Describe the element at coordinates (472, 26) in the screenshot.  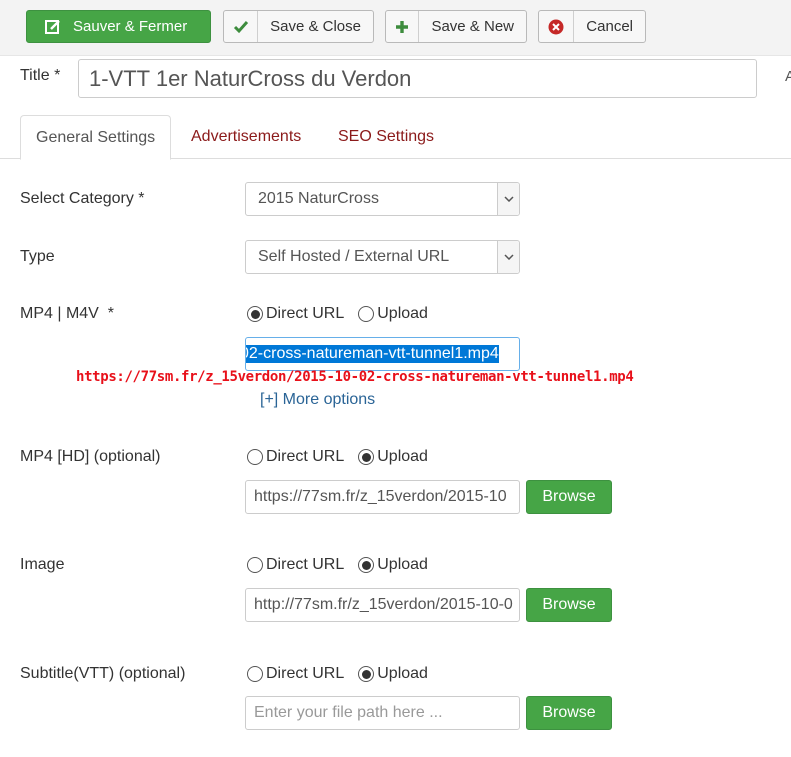
I see `save-new-label: Save & New` at that location.